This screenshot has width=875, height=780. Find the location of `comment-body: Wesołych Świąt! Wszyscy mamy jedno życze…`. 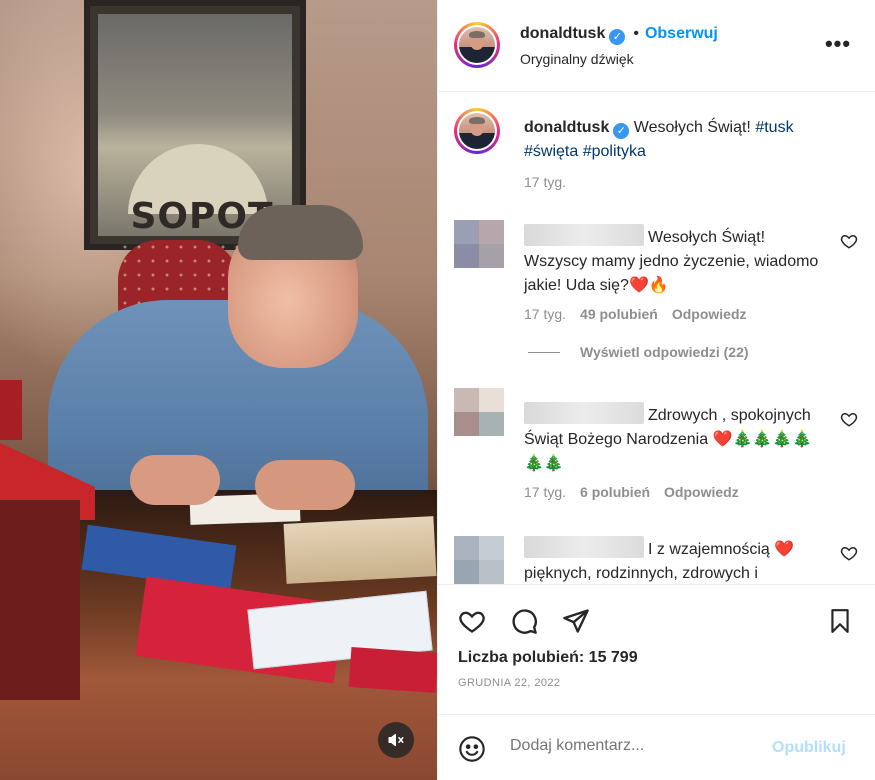

comment-body: Wesołych Świąt! Wszyscy mamy jedno życze… is located at coordinates (674, 261).